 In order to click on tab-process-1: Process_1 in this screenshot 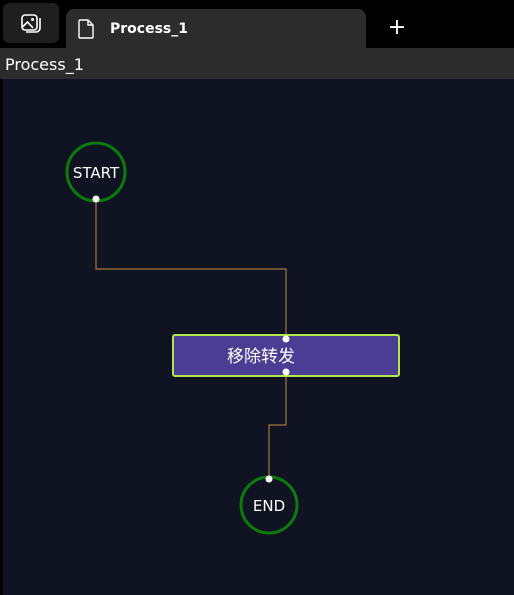, I will do `click(216, 28)`.